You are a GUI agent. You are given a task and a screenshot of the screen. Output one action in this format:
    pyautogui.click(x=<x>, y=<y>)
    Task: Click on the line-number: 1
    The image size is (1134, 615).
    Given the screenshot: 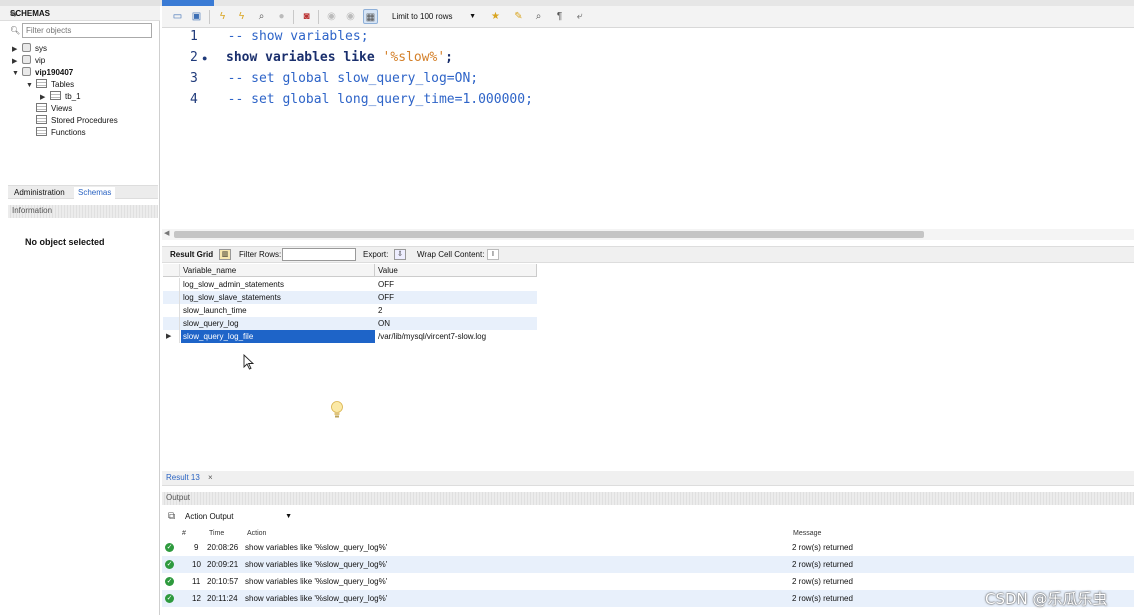 What is the action you would take?
    pyautogui.click(x=194, y=36)
    